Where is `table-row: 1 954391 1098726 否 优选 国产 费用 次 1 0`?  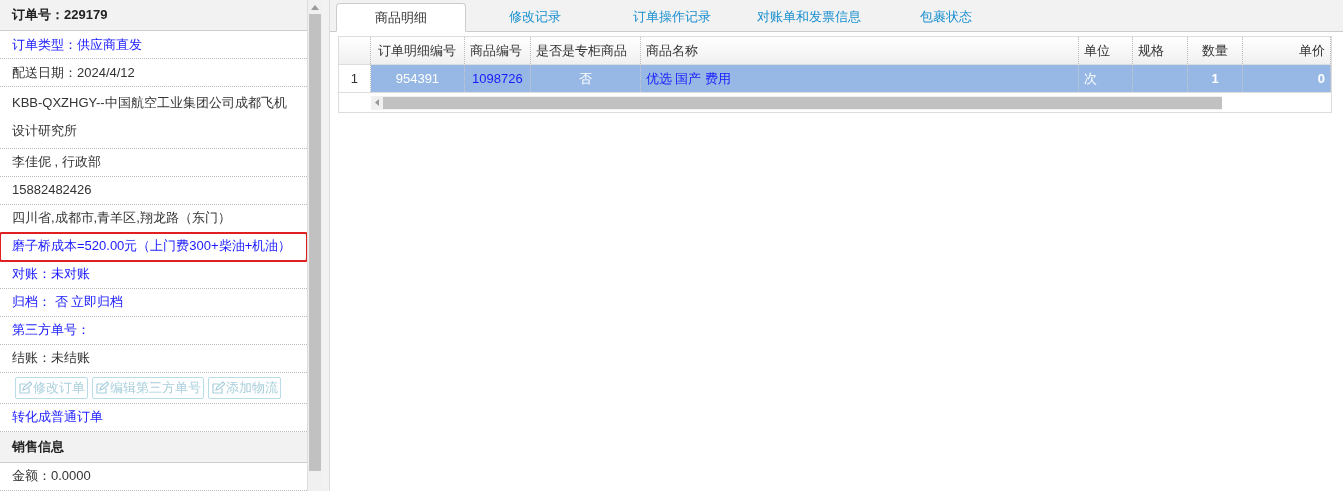
table-row: 1 954391 1098726 否 优选 国产 费用 次 1 0 is located at coordinates (835, 78).